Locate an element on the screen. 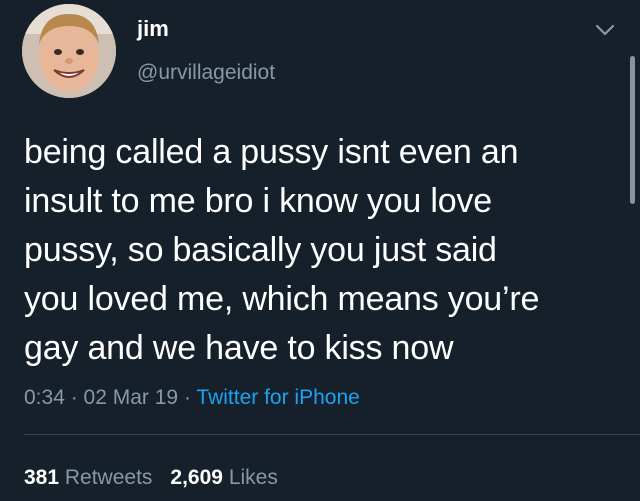 The image size is (640, 501). chevron-down-icon is located at coordinates (605, 30).